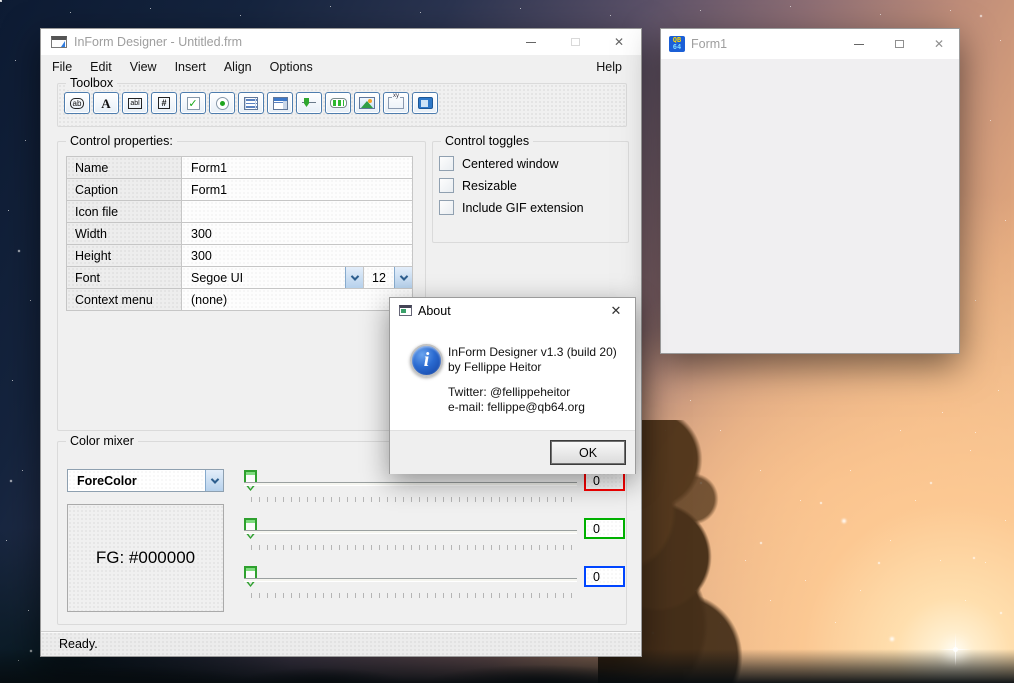 The width and height of the screenshot is (1014, 683). What do you see at coordinates (143, 67) in the screenshot?
I see `menu-item-view: View` at bounding box center [143, 67].